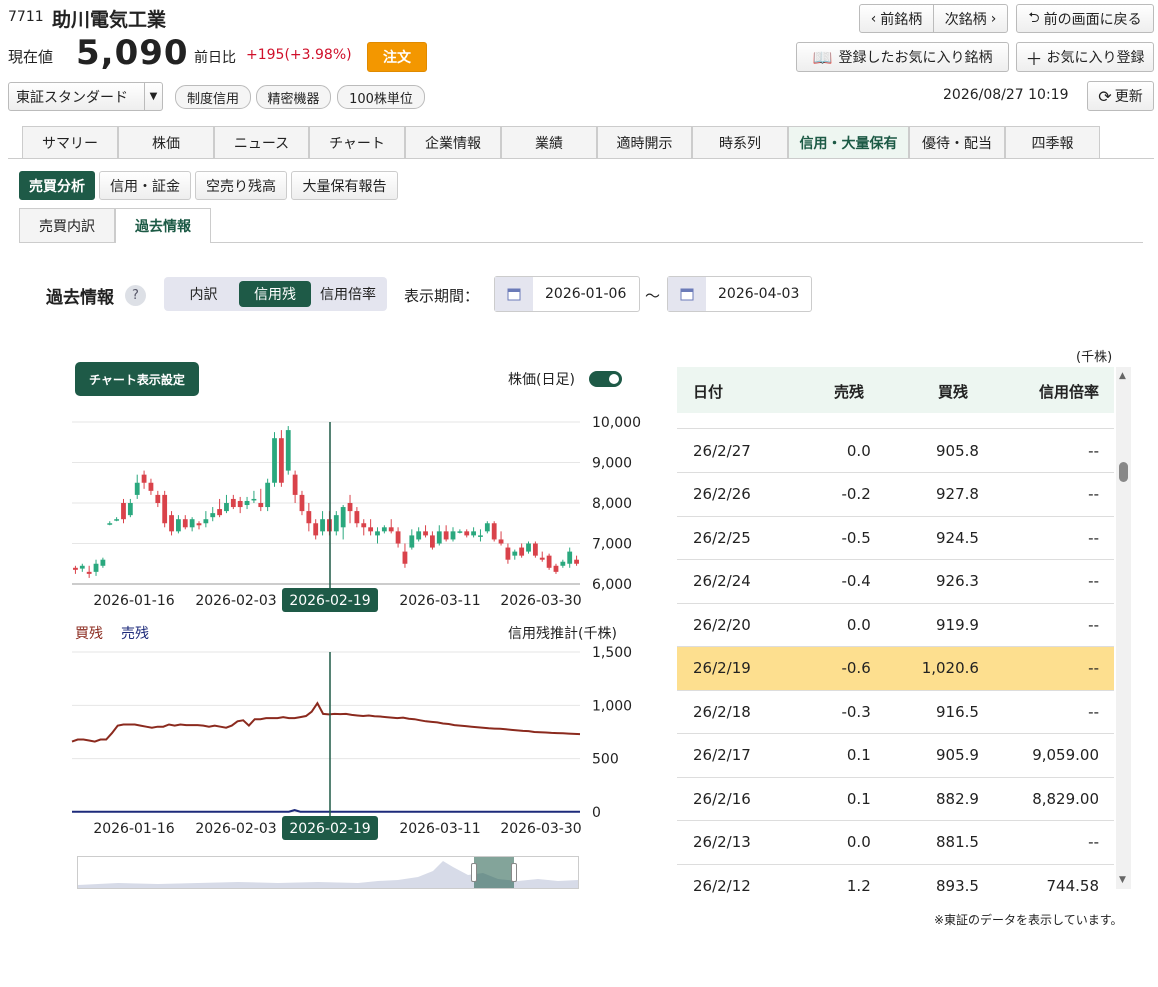 Image resolution: width=1158 pixels, height=987 pixels. I want to click on cell-date: 26/2/25, so click(729, 538).